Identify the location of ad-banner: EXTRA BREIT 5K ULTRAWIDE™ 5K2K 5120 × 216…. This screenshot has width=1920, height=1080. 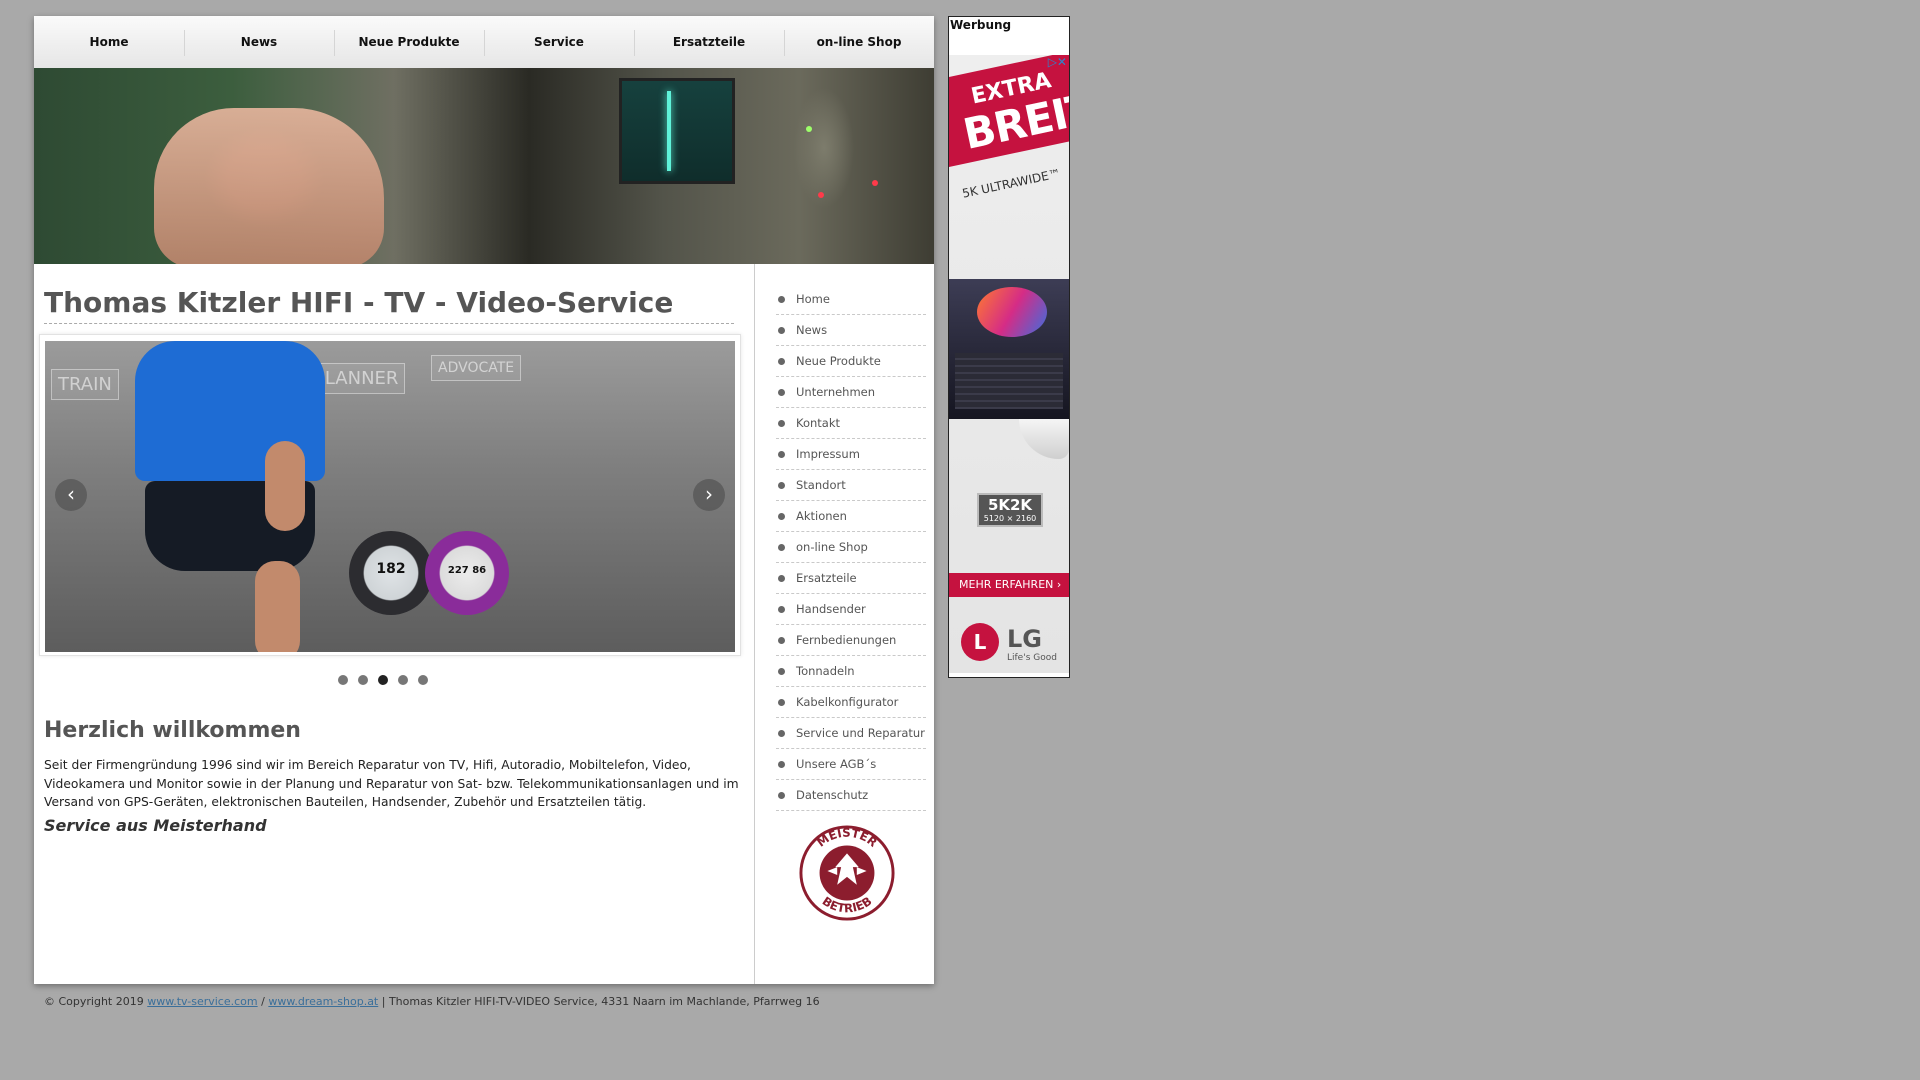
(1009, 364).